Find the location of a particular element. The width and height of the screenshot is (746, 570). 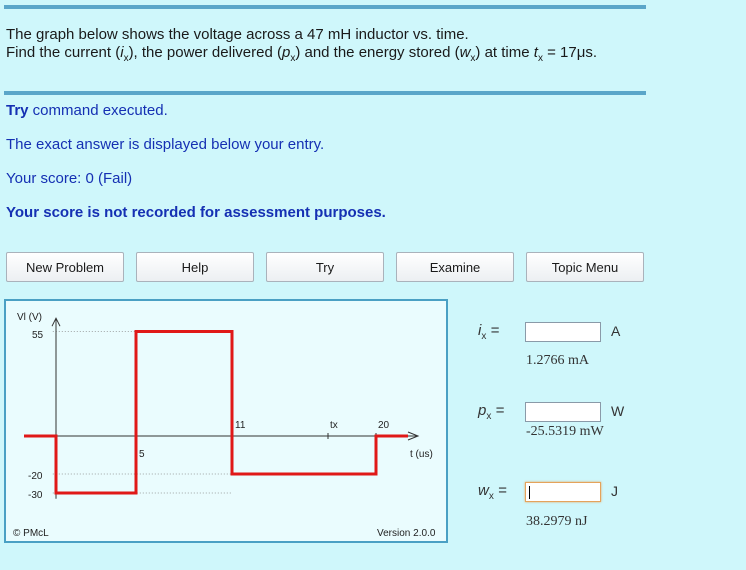

text-caret is located at coordinates (529, 492).